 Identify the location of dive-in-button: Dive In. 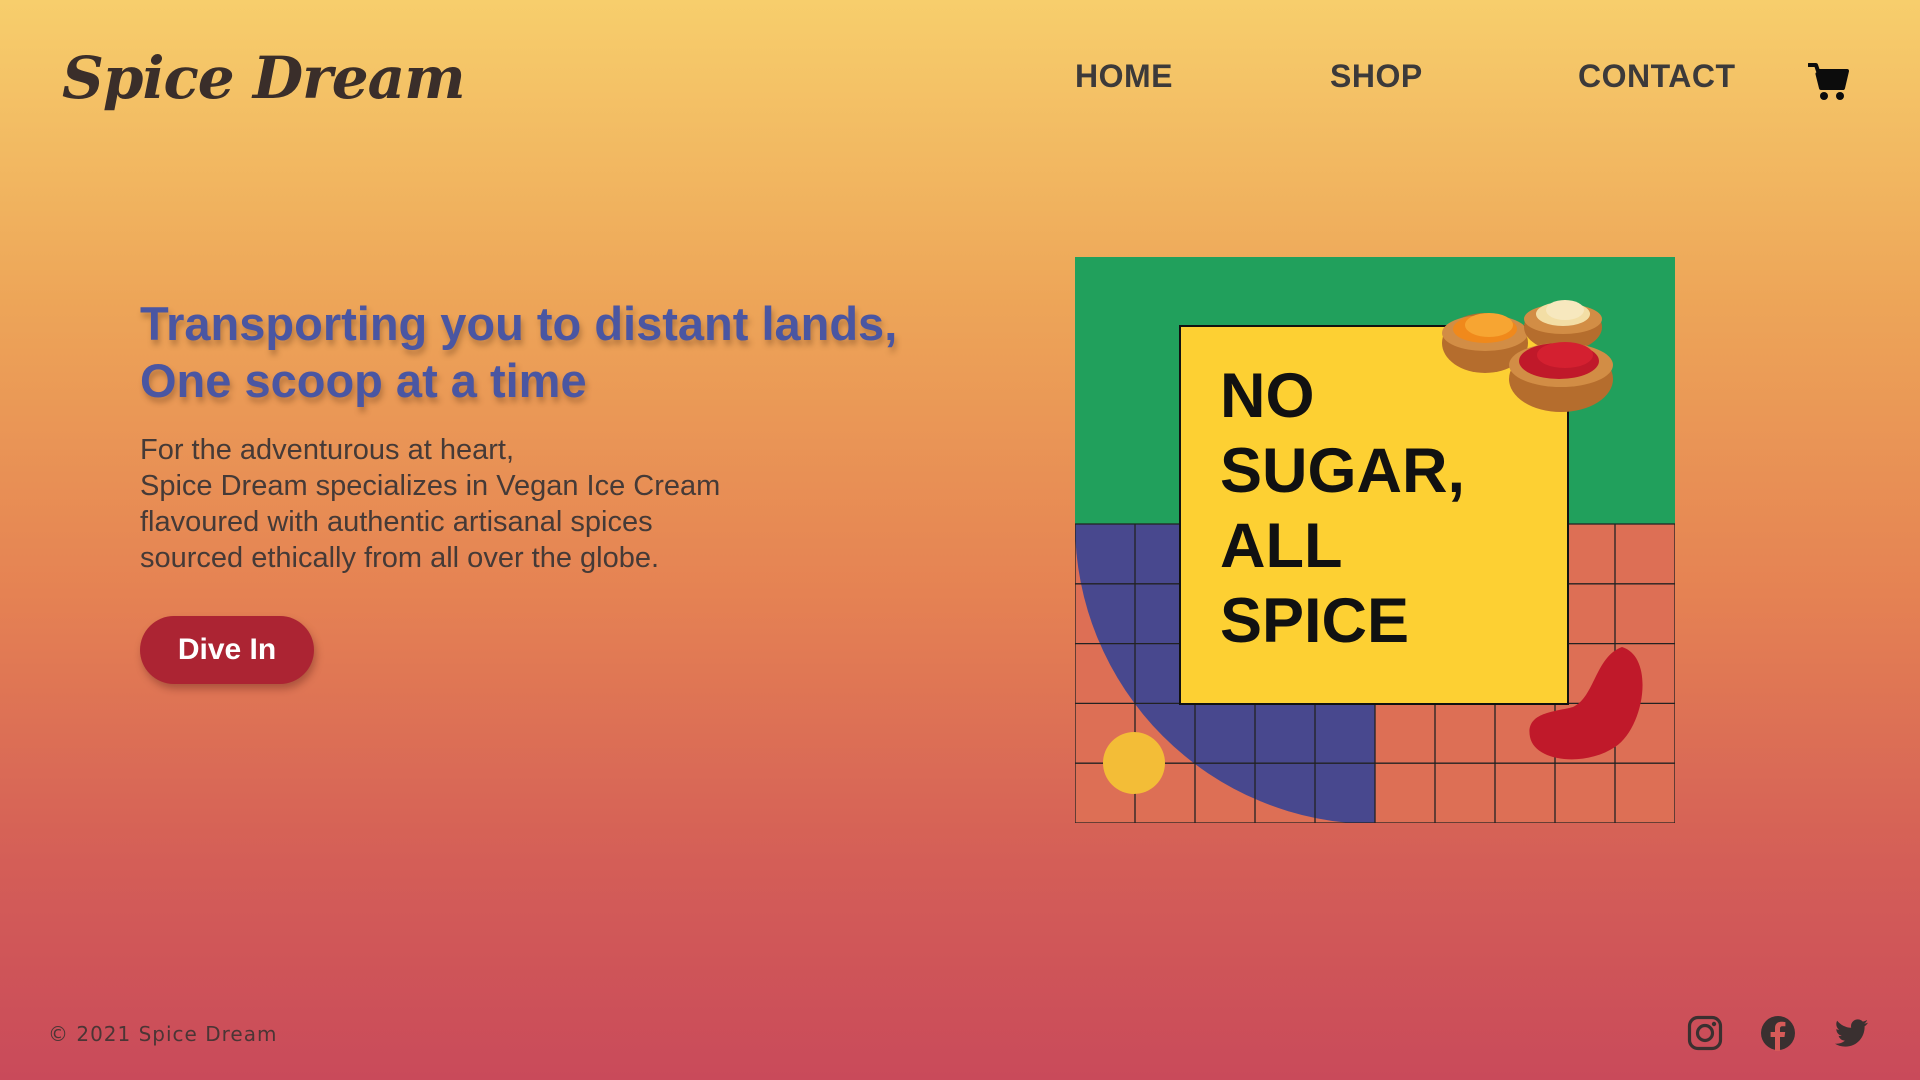
(227, 650).